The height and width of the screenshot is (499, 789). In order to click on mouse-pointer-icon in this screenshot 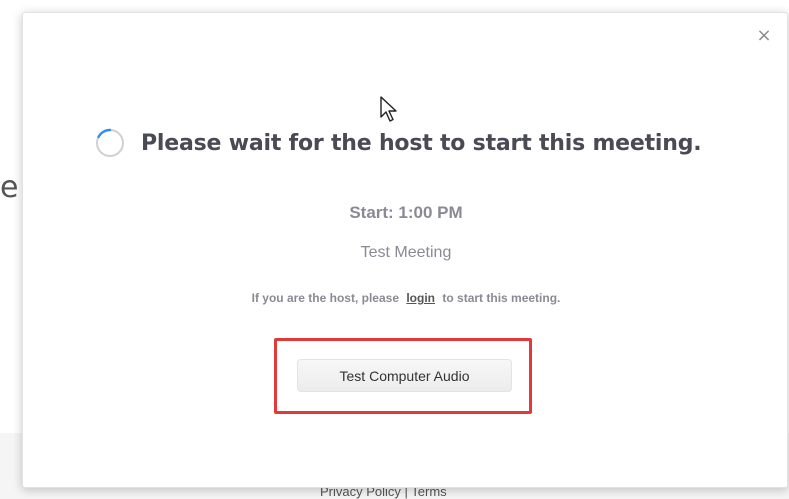, I will do `click(388, 109)`.